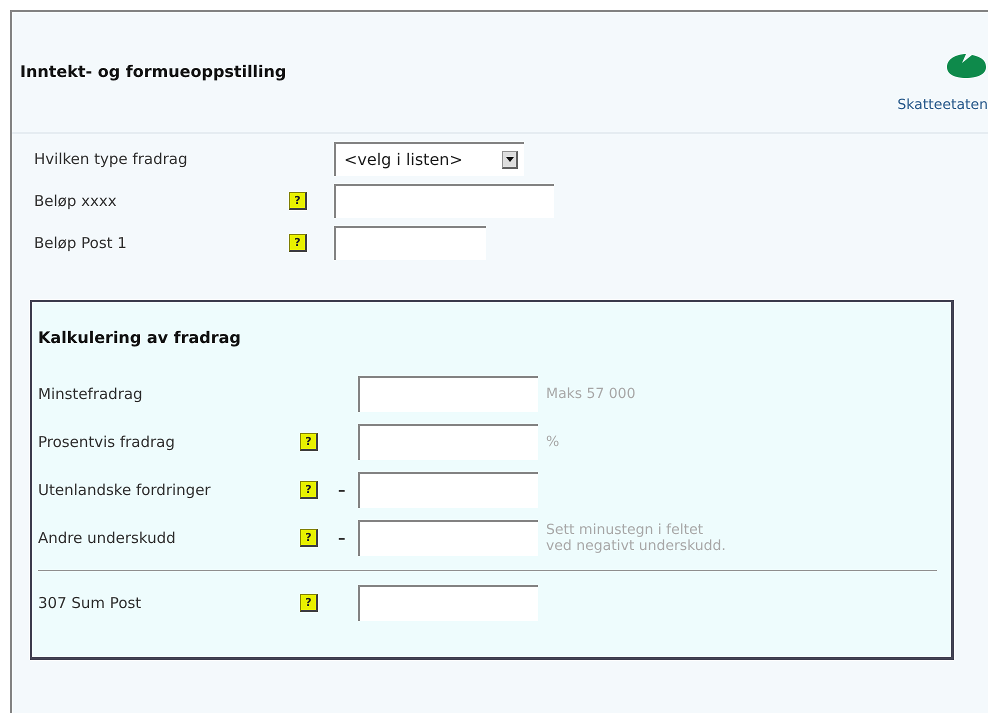  Describe the element at coordinates (942, 105) in the screenshot. I see `logo-text: Skatteetaten` at that location.